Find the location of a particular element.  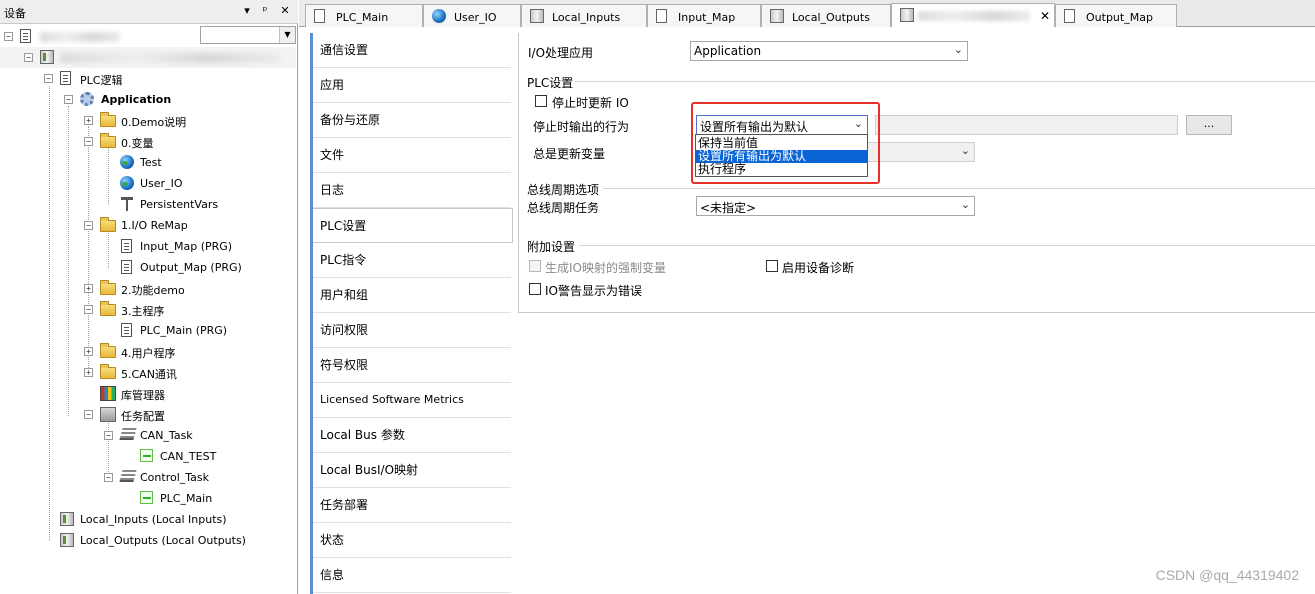

tree-item-label: Test is located at coordinates (151, 162).